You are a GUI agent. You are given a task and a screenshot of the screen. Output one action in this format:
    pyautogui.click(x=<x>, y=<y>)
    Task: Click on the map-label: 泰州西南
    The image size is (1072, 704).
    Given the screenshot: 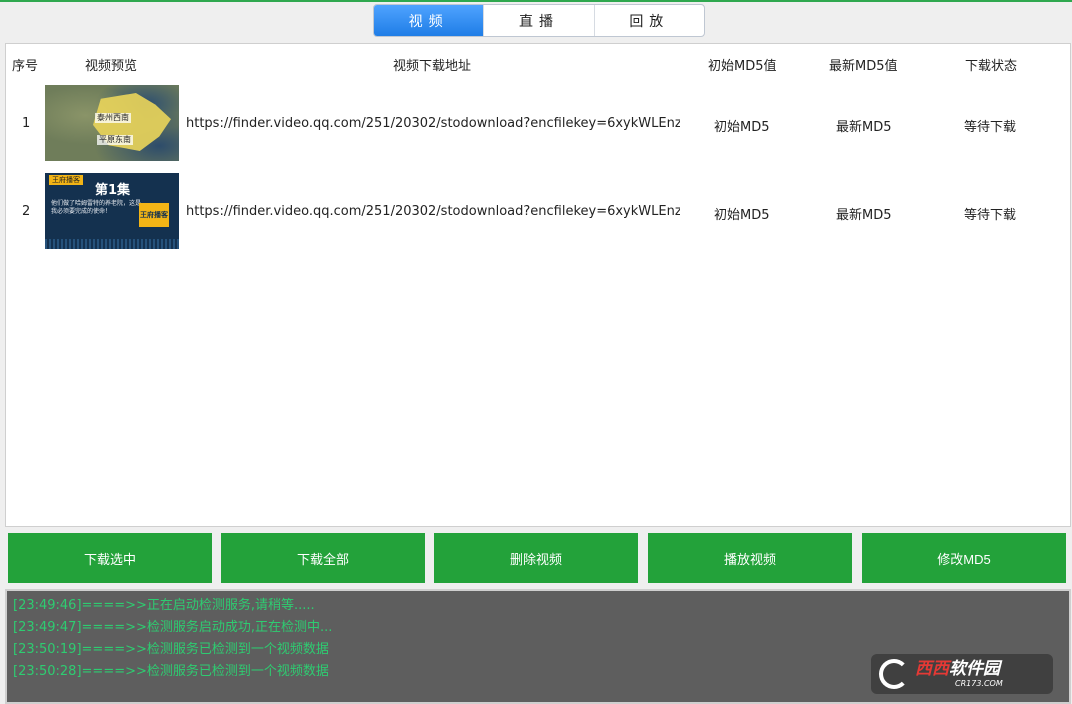 What is the action you would take?
    pyautogui.click(x=113, y=118)
    